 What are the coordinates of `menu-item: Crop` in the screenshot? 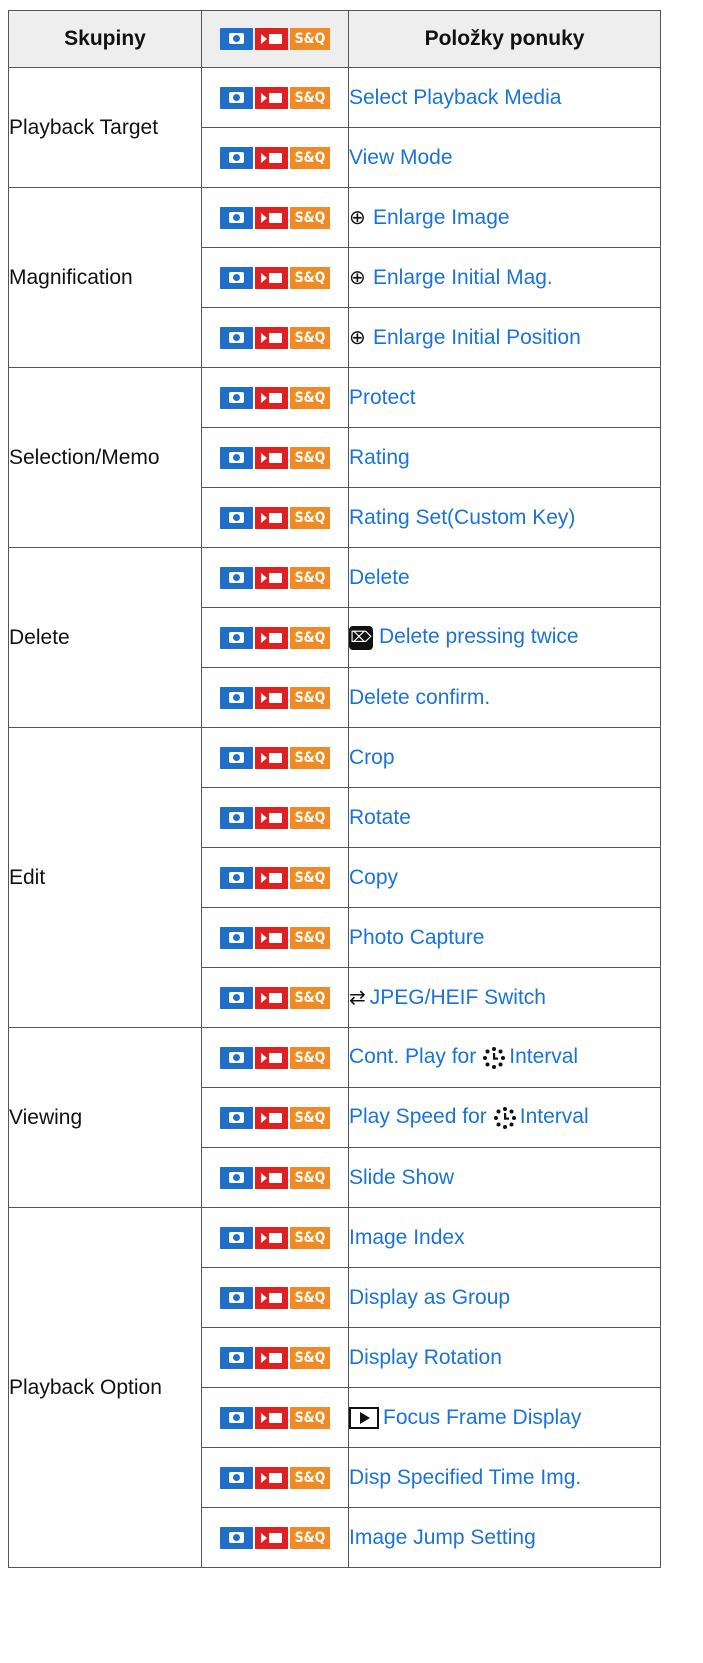 It's located at (504, 757).